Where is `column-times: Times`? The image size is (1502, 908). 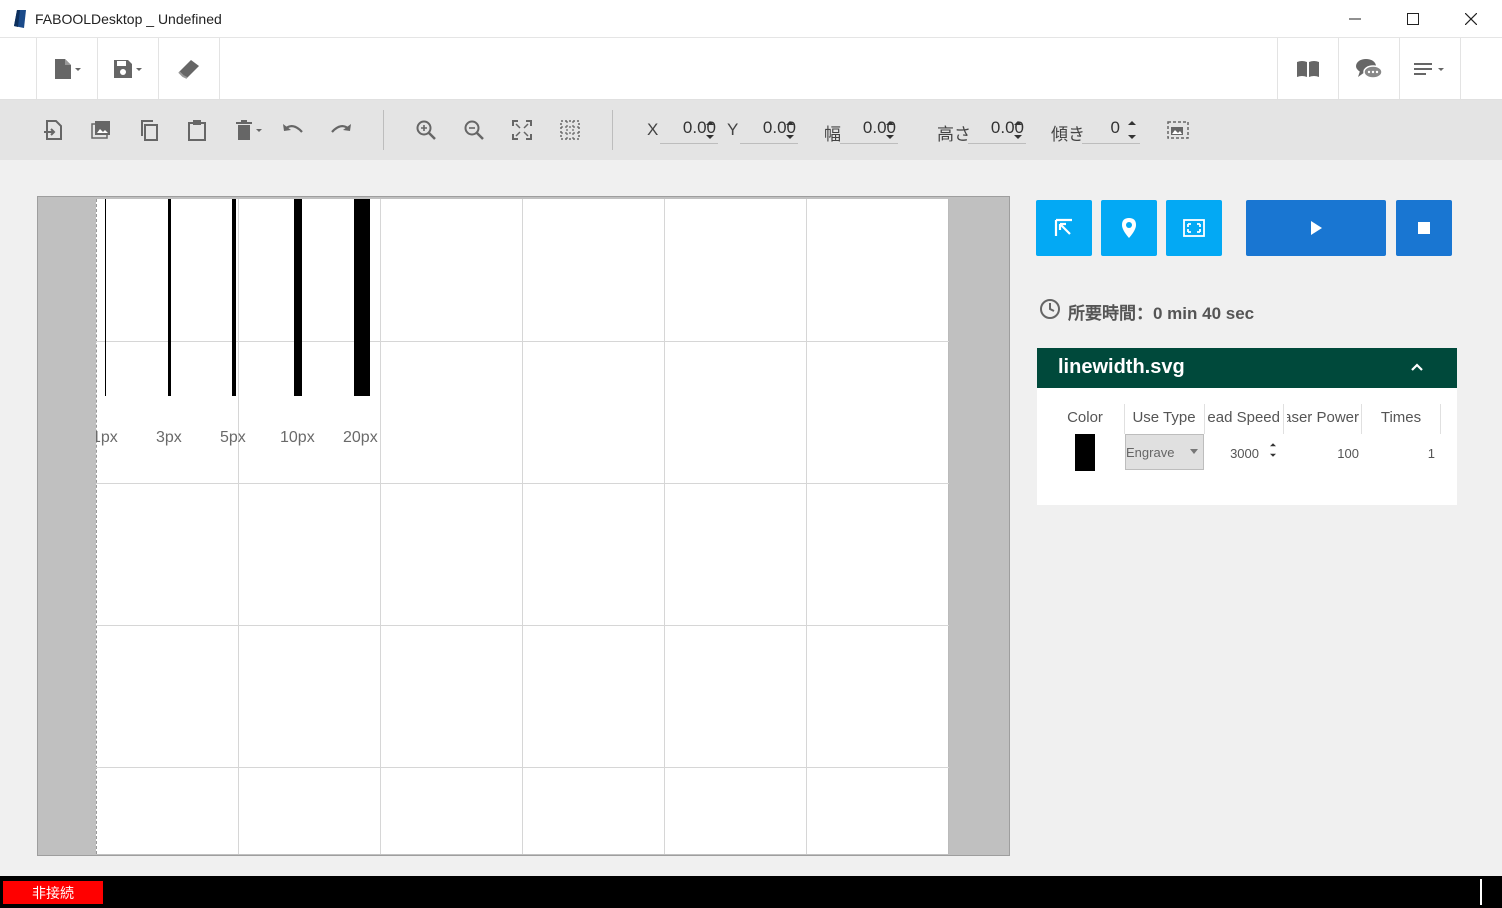
column-times: Times is located at coordinates (1401, 417).